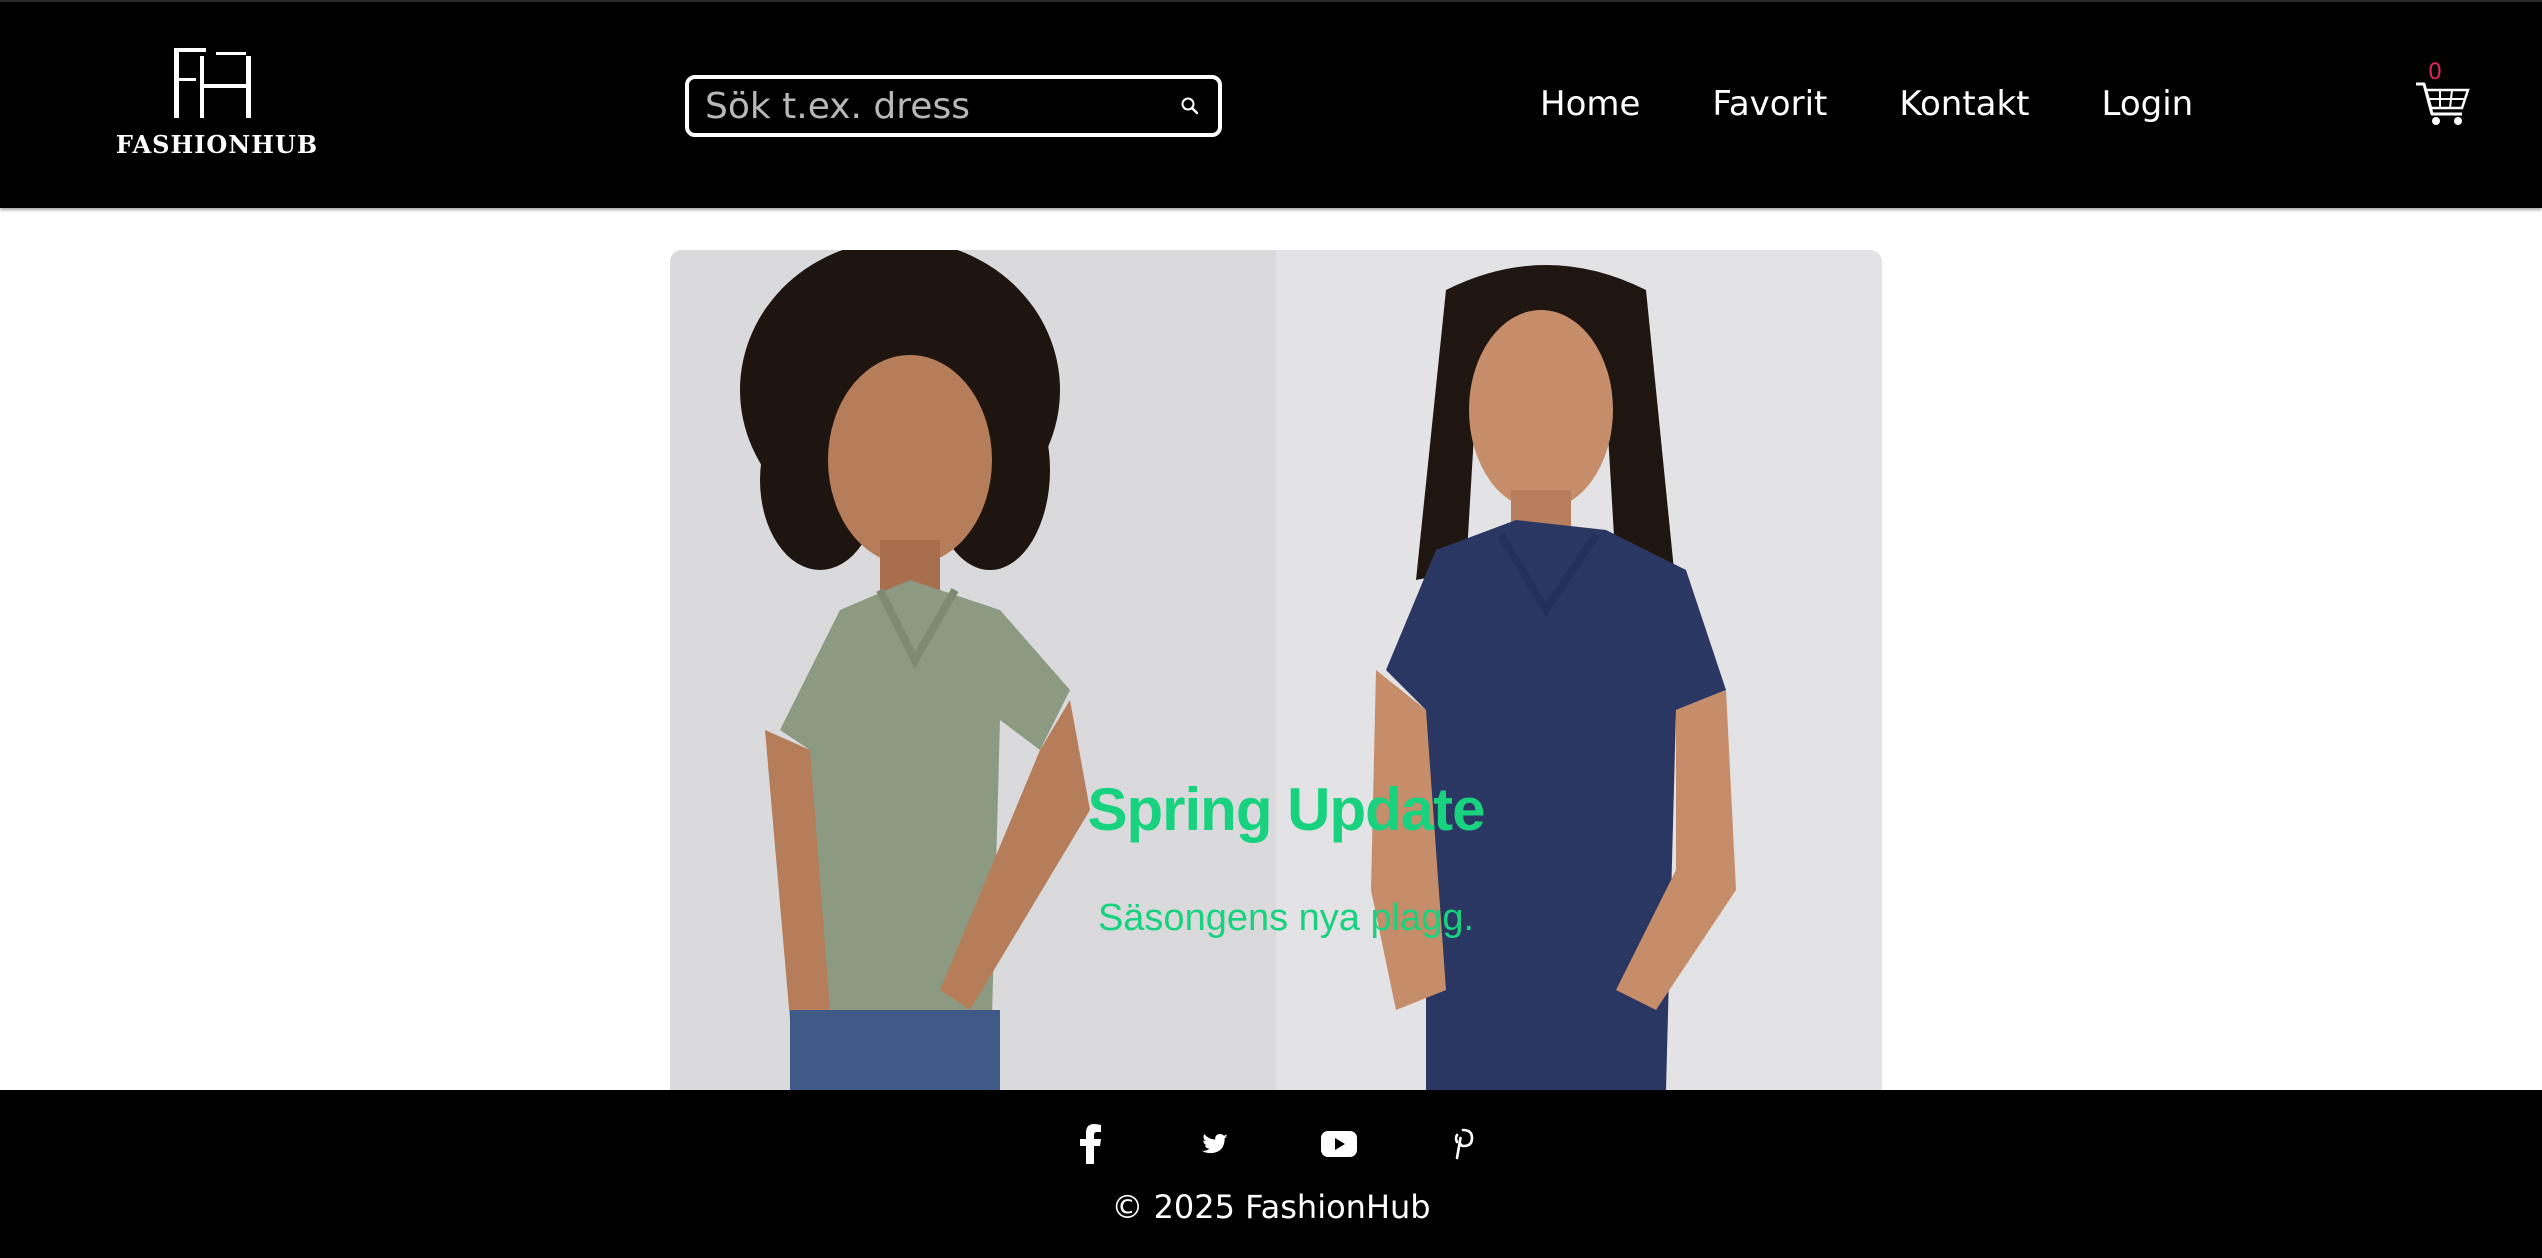 This screenshot has width=2542, height=1258. I want to click on youtube-icon, so click(1339, 1144).